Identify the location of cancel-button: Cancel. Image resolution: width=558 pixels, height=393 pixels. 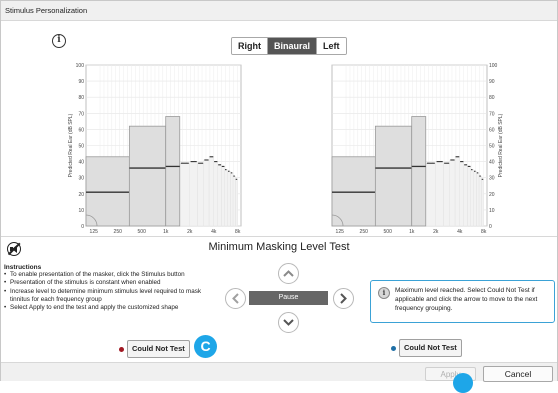
(518, 374).